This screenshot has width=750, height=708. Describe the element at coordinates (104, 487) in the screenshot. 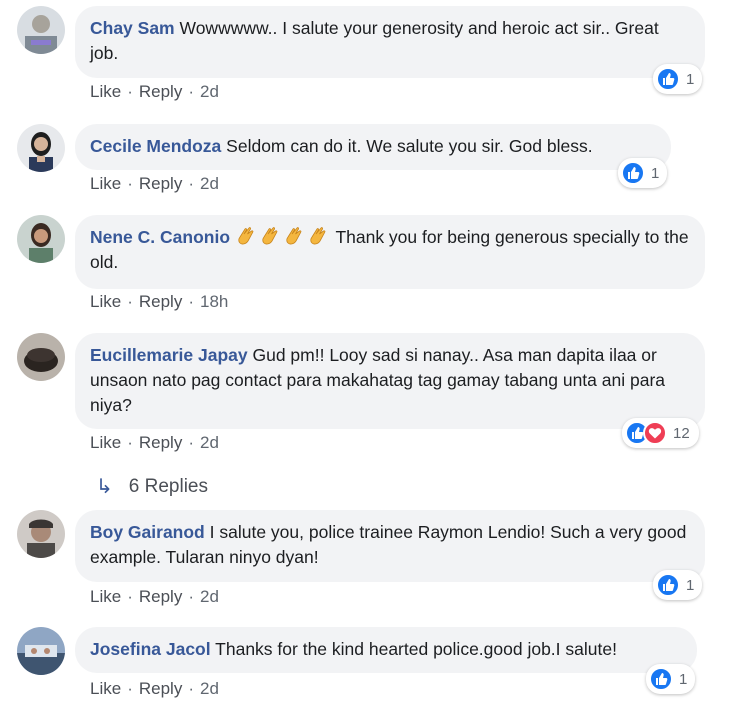

I see `reply-arrow-icon: ↳` at that location.